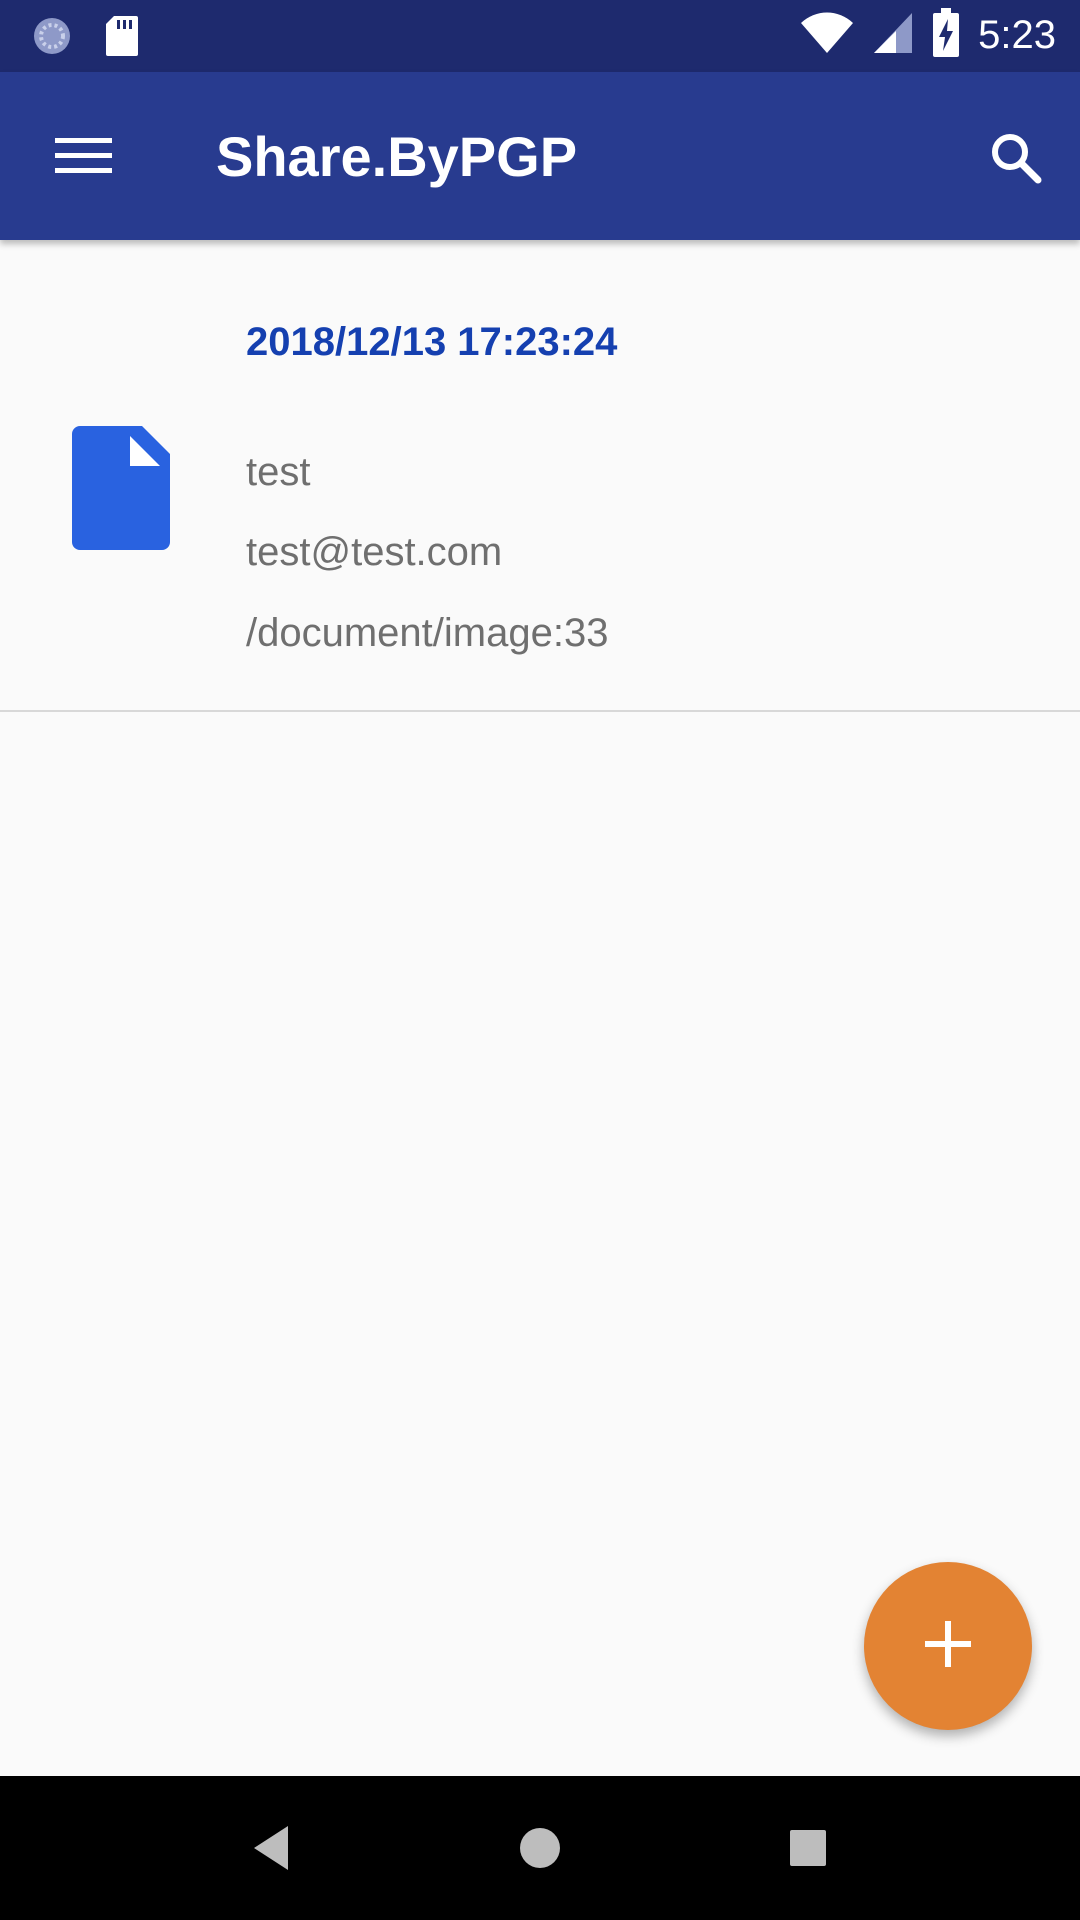 The height and width of the screenshot is (1920, 1080). Describe the element at coordinates (278, 472) in the screenshot. I see `item-name: test` at that location.